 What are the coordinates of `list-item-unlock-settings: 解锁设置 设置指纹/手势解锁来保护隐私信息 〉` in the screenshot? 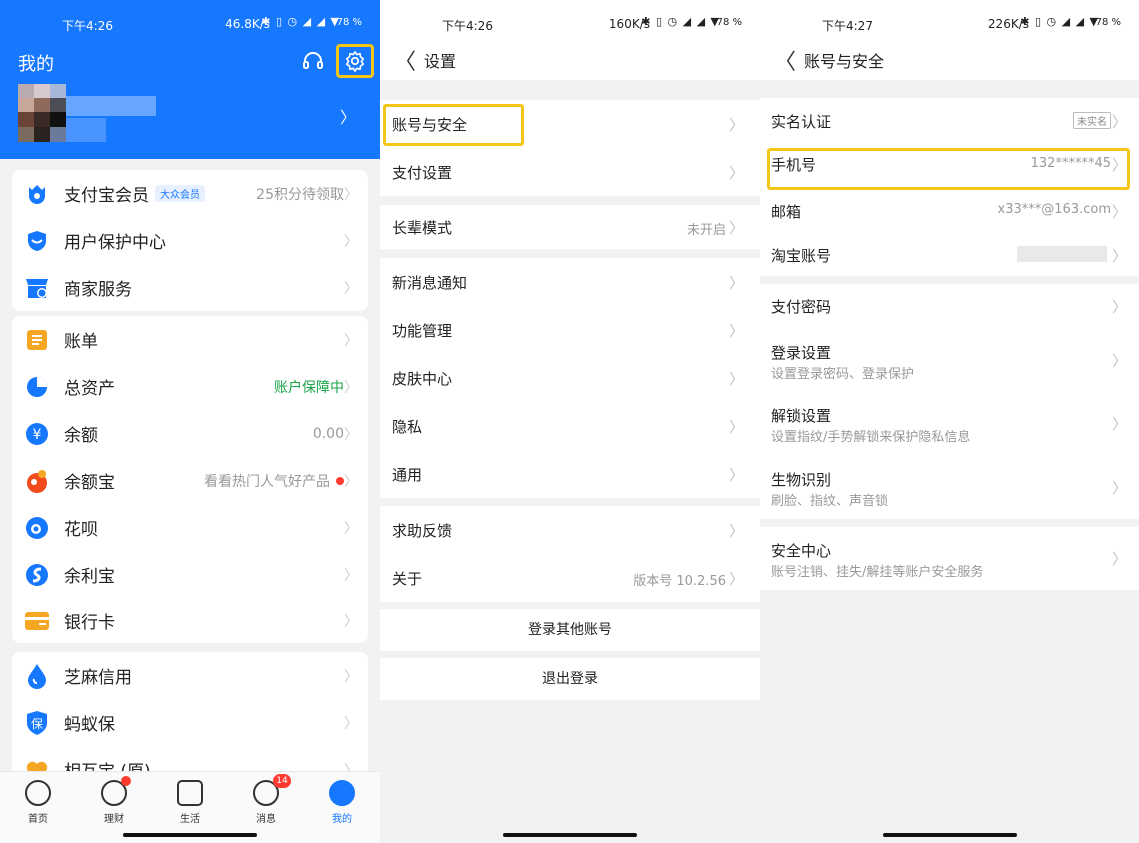 It's located at (949, 424).